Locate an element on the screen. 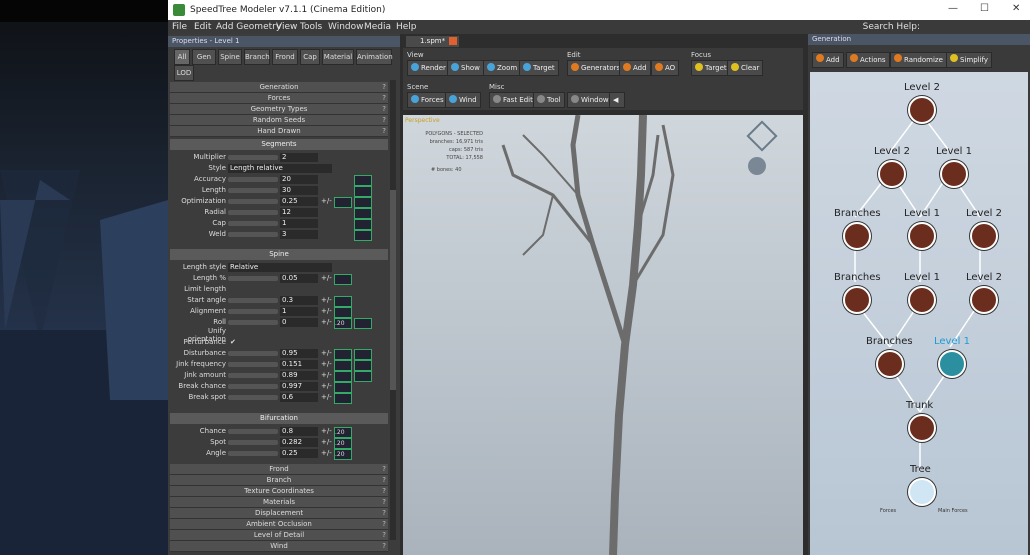 The image size is (1030, 555). menu-tools: Tools is located at coordinates (311, 27).